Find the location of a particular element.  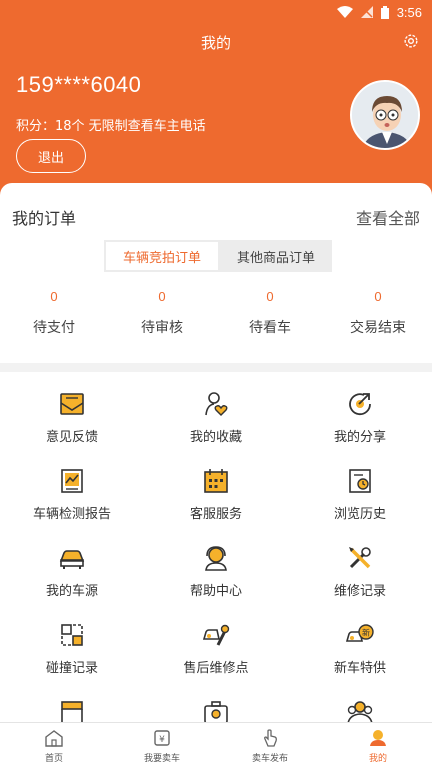

tab-label: 我的 is located at coordinates (377, 759).